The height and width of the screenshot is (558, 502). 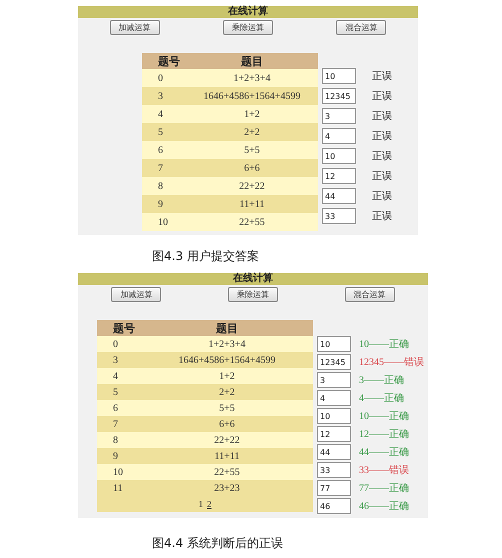 What do you see at coordinates (227, 488) in the screenshot?
I see `table-cell-text: 23+23` at bounding box center [227, 488].